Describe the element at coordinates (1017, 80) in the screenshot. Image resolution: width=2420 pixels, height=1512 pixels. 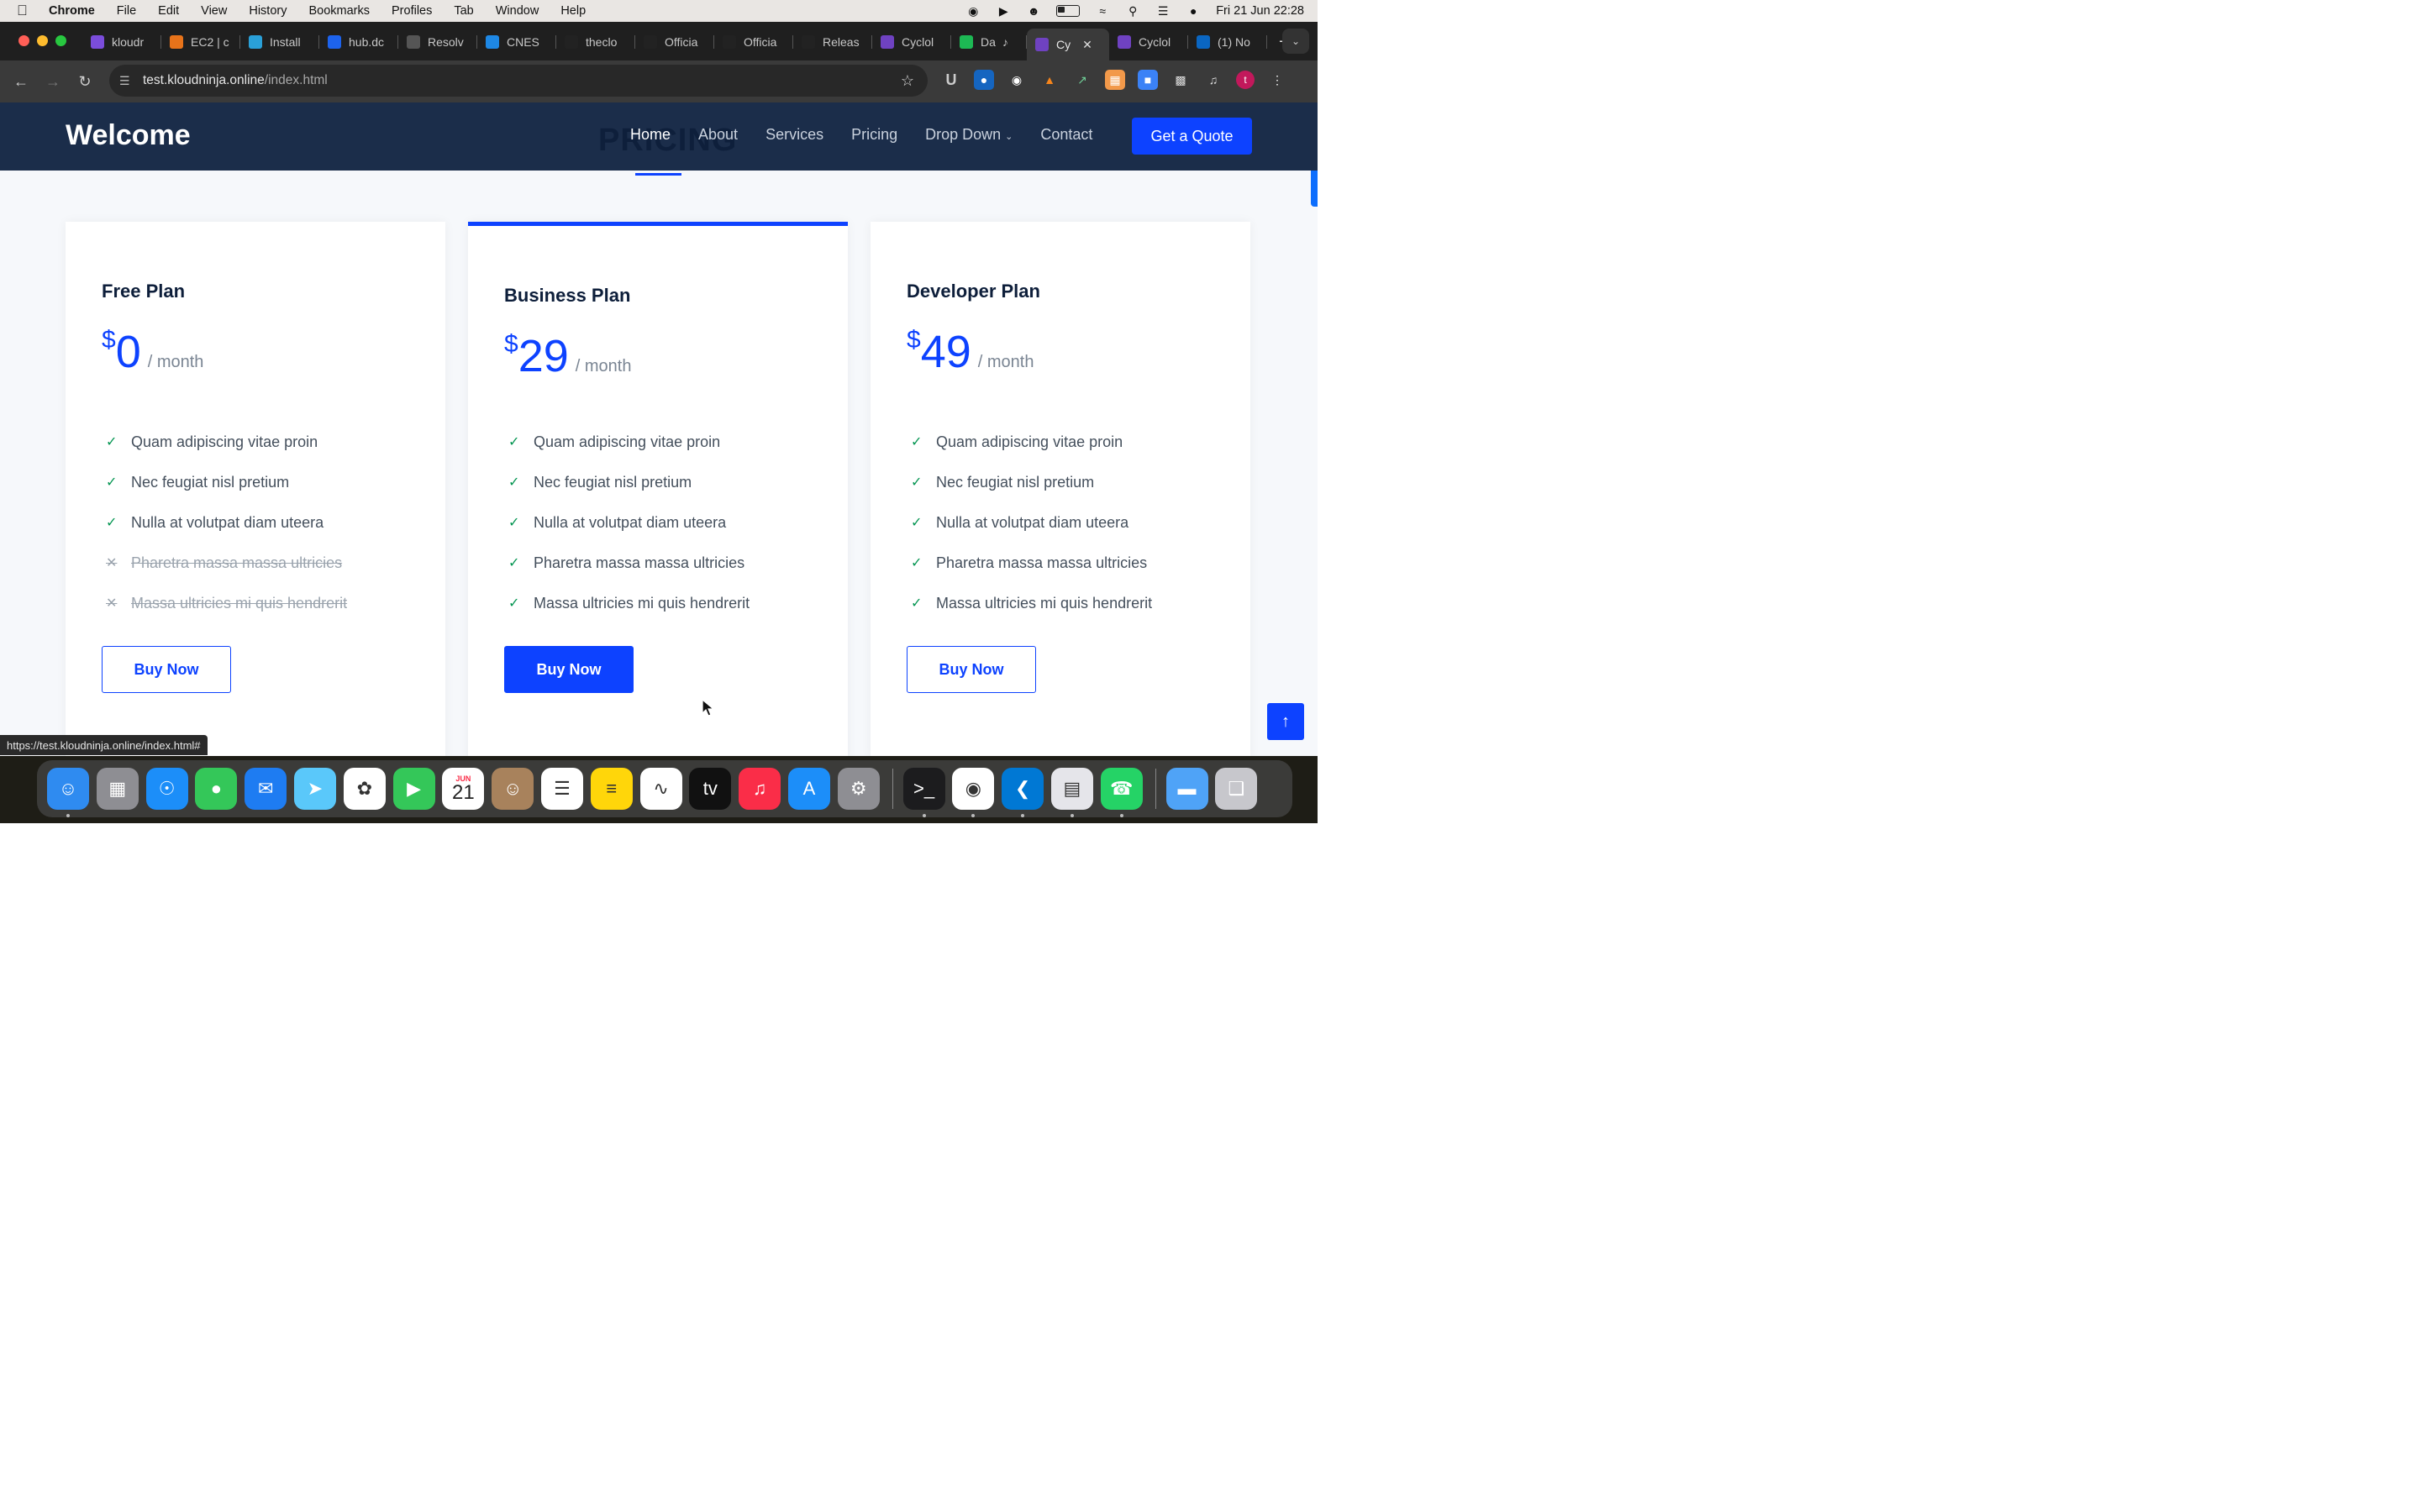
I see `pokeball-extension-icon: ◉` at that location.